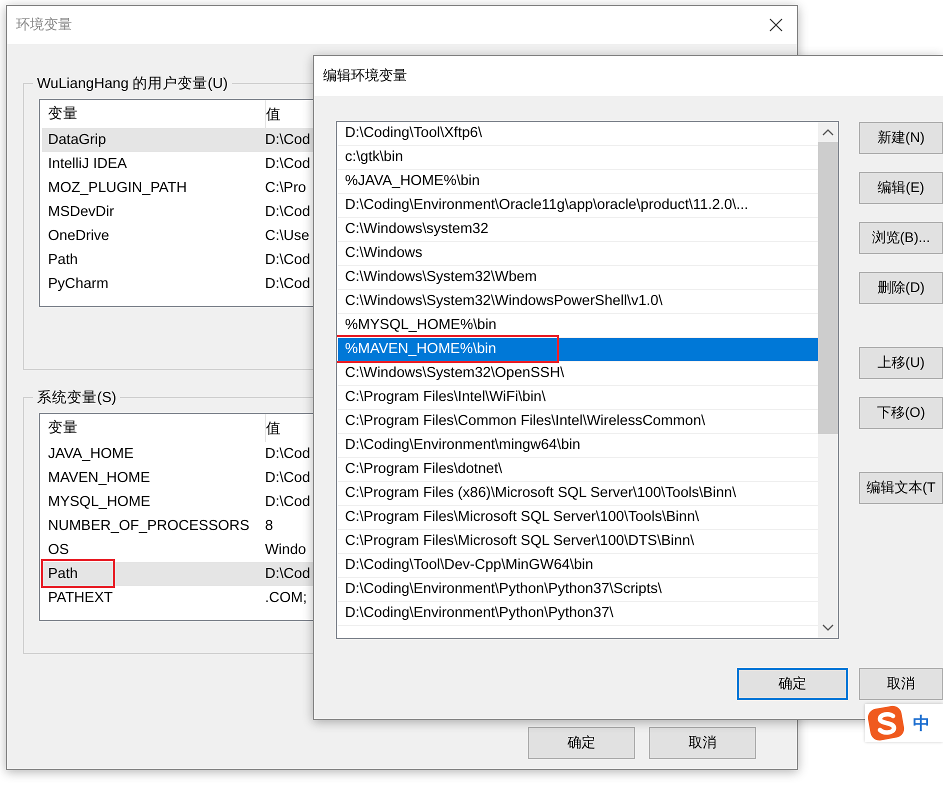  Describe the element at coordinates (578, 446) in the screenshot. I see `list-item: D:\Coding\Environment\mingw64\bin` at that location.